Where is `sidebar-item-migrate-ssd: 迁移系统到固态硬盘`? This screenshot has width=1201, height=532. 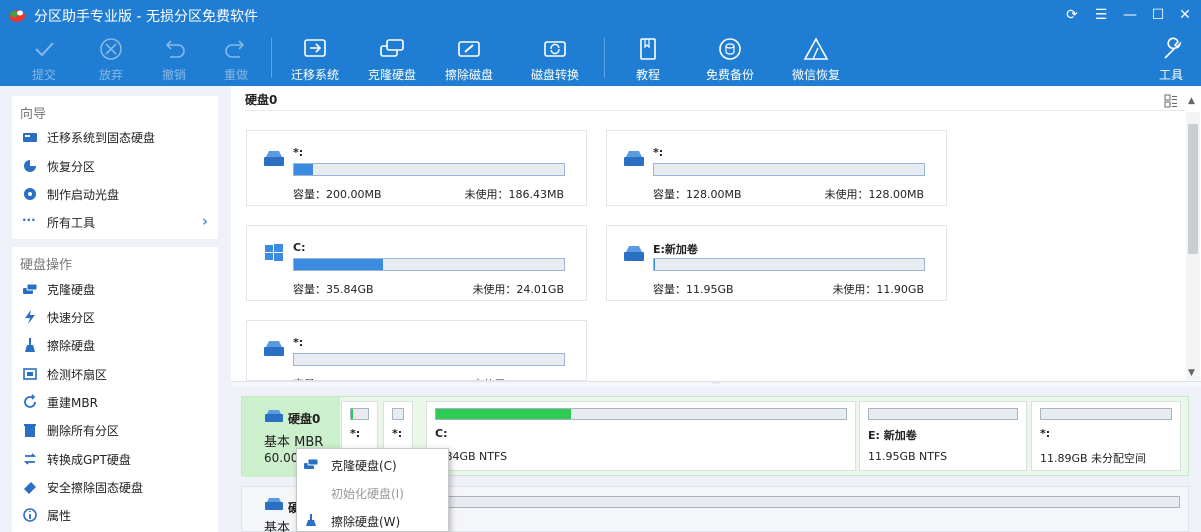
sidebar-item-migrate-ssd: 迁移系统到固态硬盘 is located at coordinates (118, 137).